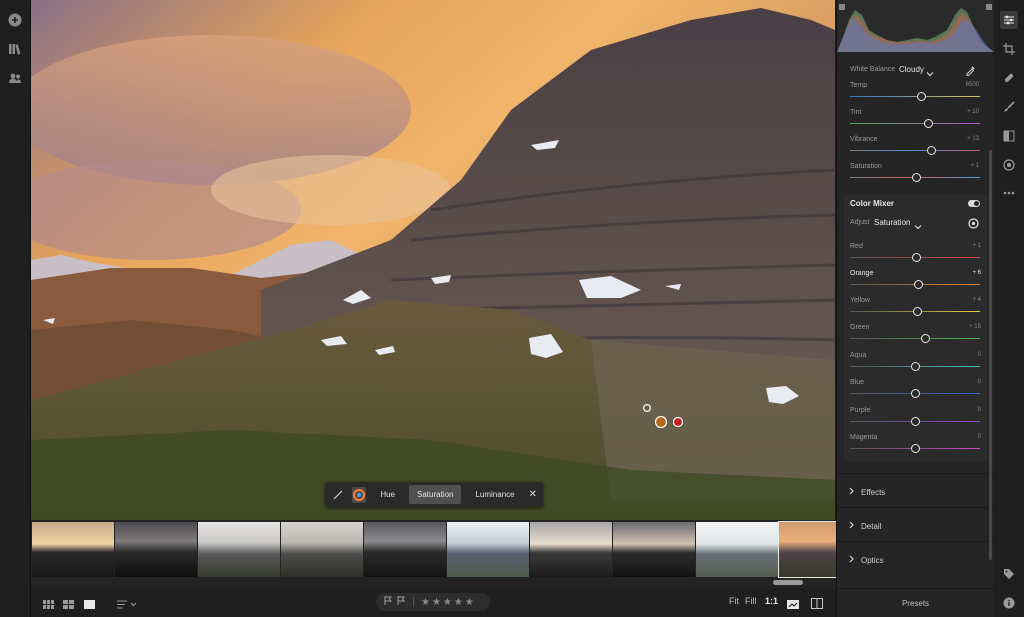 This screenshot has height=617, width=1024. What do you see at coordinates (15, 308) in the screenshot?
I see `left-rail` at bounding box center [15, 308].